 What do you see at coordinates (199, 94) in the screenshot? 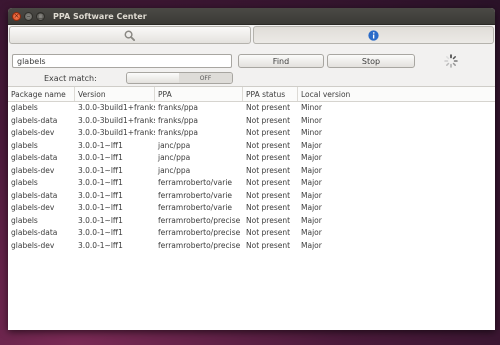
I see `column-header-ppa: PPA` at bounding box center [199, 94].